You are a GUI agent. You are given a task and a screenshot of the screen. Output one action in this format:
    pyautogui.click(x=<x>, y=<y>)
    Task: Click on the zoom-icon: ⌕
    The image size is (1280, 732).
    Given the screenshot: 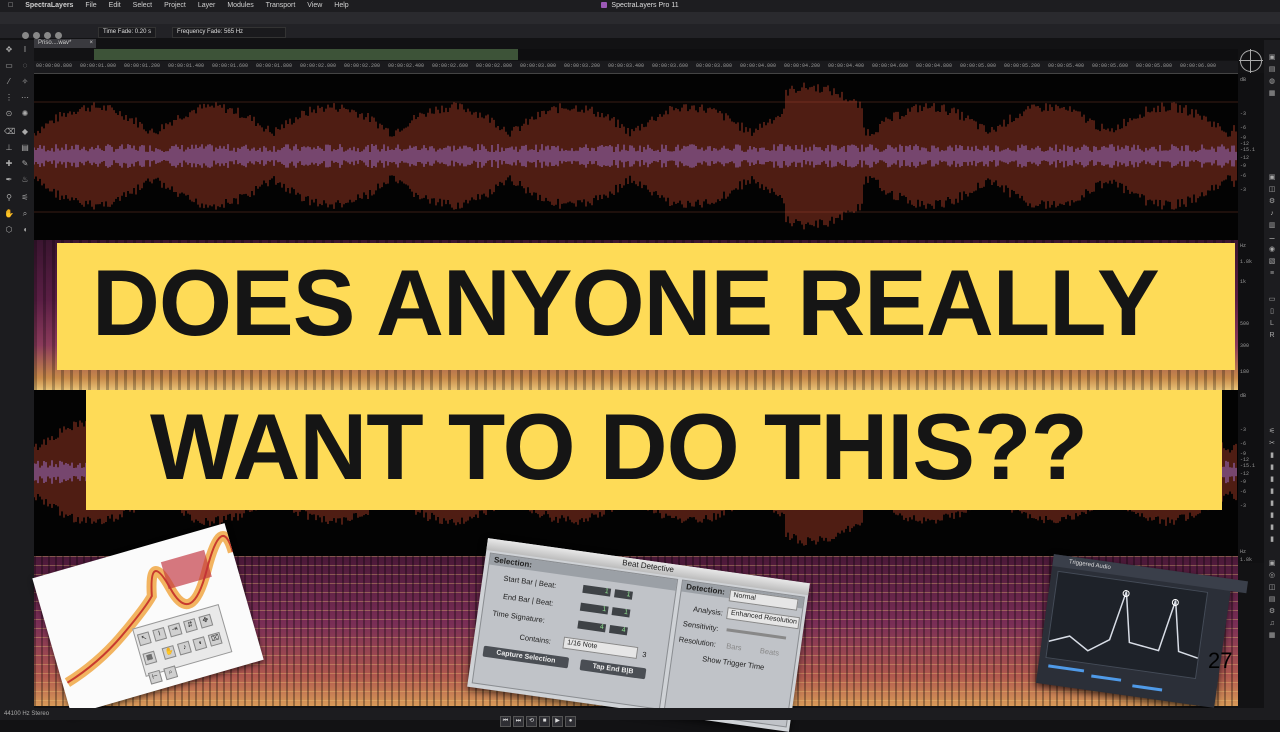 What is the action you would take?
    pyautogui.click(x=25, y=214)
    